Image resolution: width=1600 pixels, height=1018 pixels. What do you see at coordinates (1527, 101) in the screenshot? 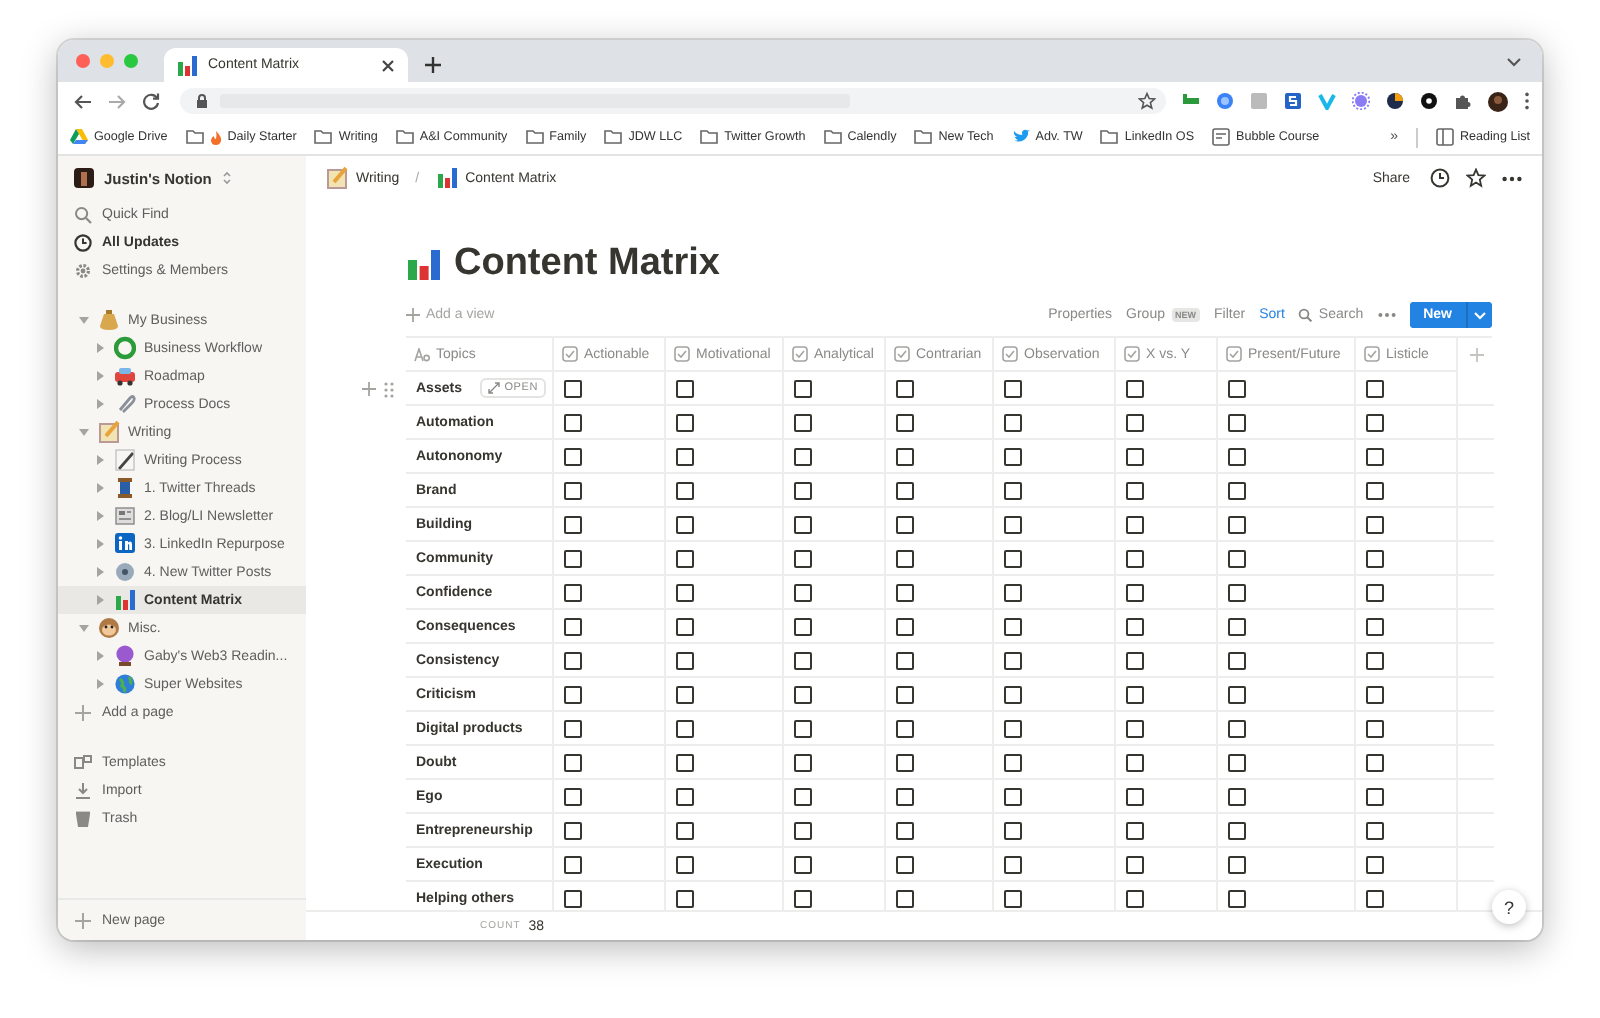
I see `more-vertical-icon` at bounding box center [1527, 101].